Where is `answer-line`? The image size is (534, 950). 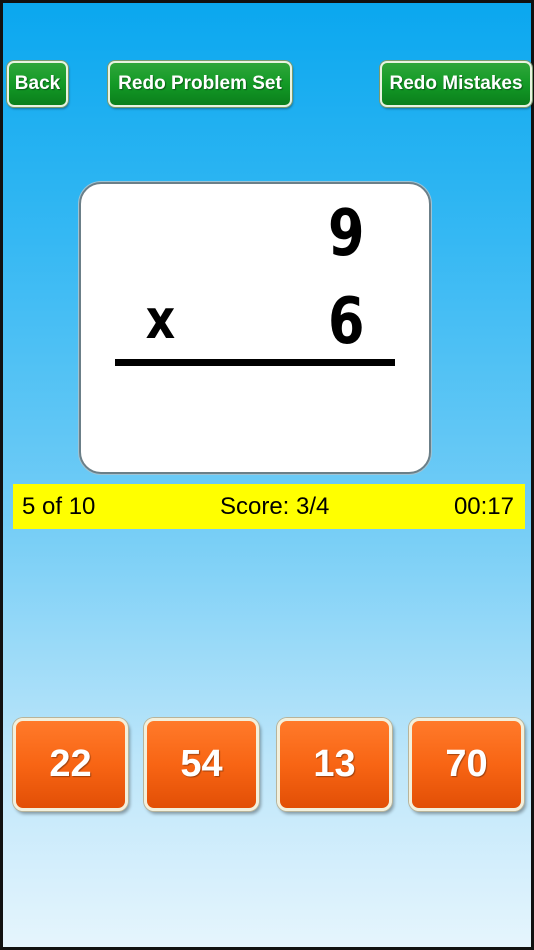
answer-line is located at coordinates (255, 362).